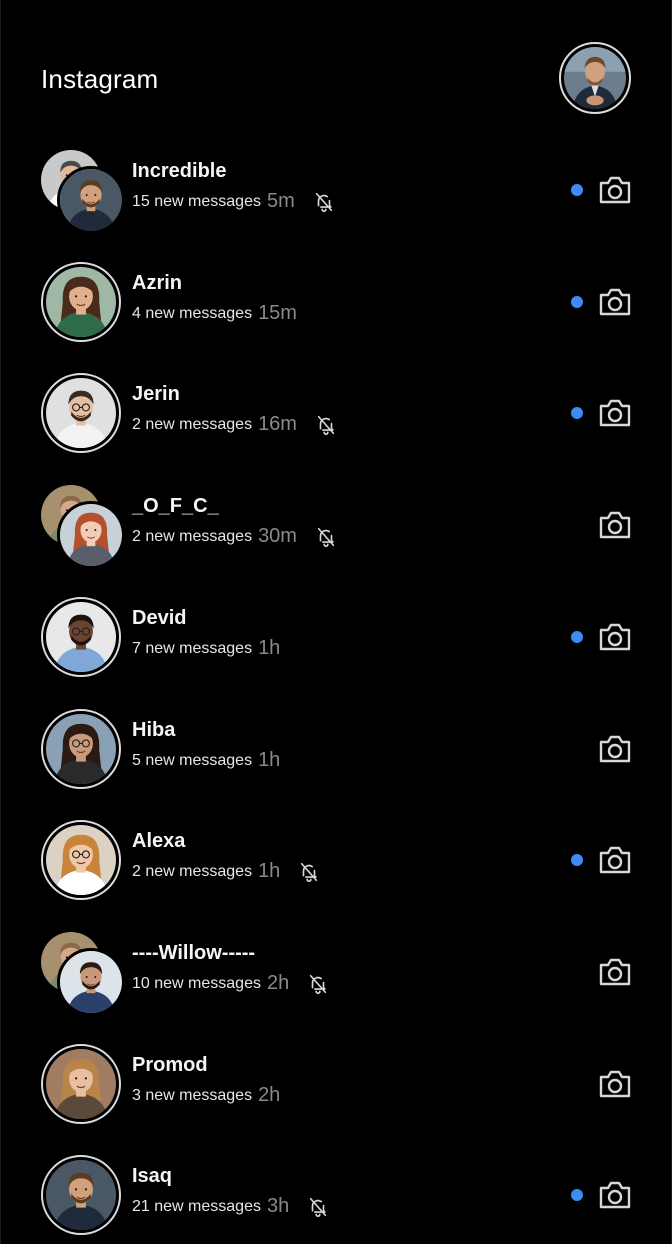 This screenshot has height=1244, width=672. I want to click on message-count: 15 new messages, so click(196, 201).